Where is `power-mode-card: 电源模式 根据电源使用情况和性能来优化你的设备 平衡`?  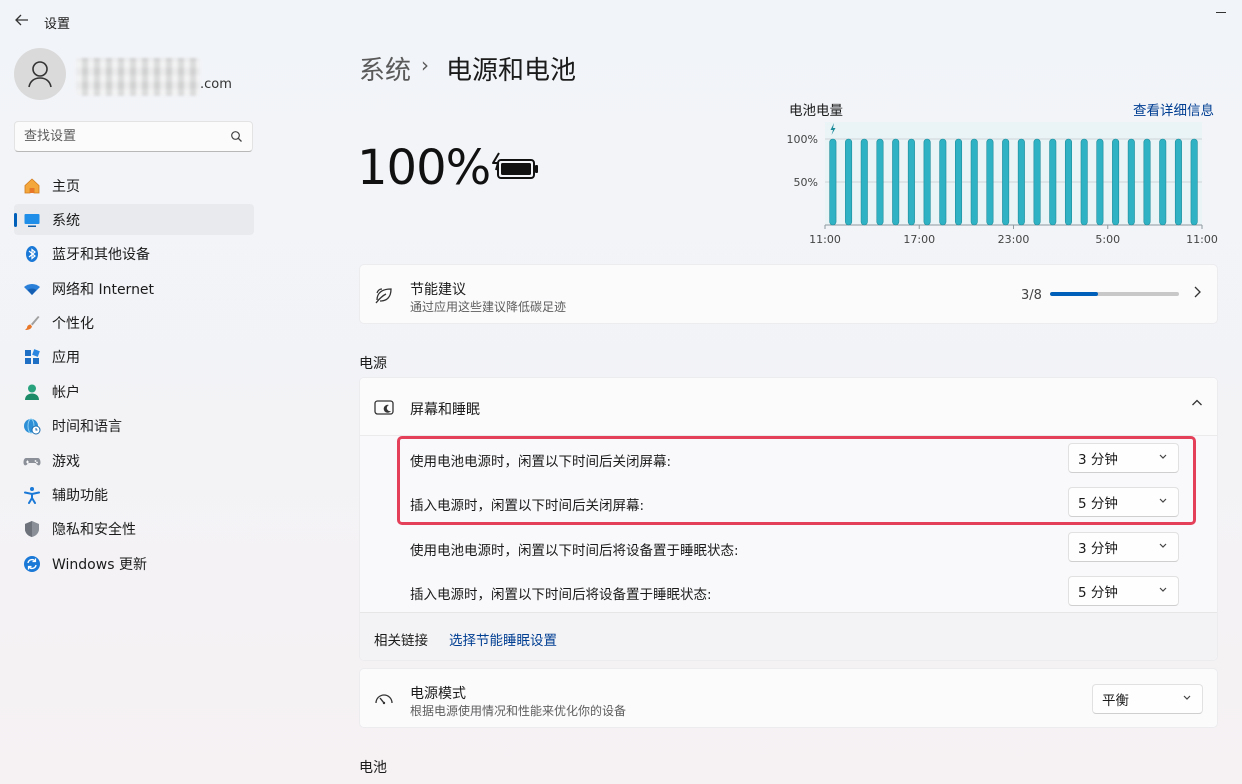
power-mode-card: 电源模式 根据电源使用情况和性能来优化你的设备 平衡 is located at coordinates (788, 698).